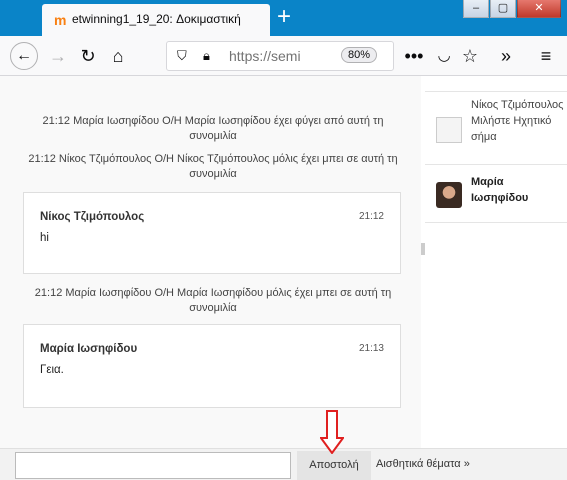 The image size is (567, 480). What do you see at coordinates (514, 129) in the screenshot?
I see `user-actions: Μιλήστε Ηχητικό σήμα` at bounding box center [514, 129].